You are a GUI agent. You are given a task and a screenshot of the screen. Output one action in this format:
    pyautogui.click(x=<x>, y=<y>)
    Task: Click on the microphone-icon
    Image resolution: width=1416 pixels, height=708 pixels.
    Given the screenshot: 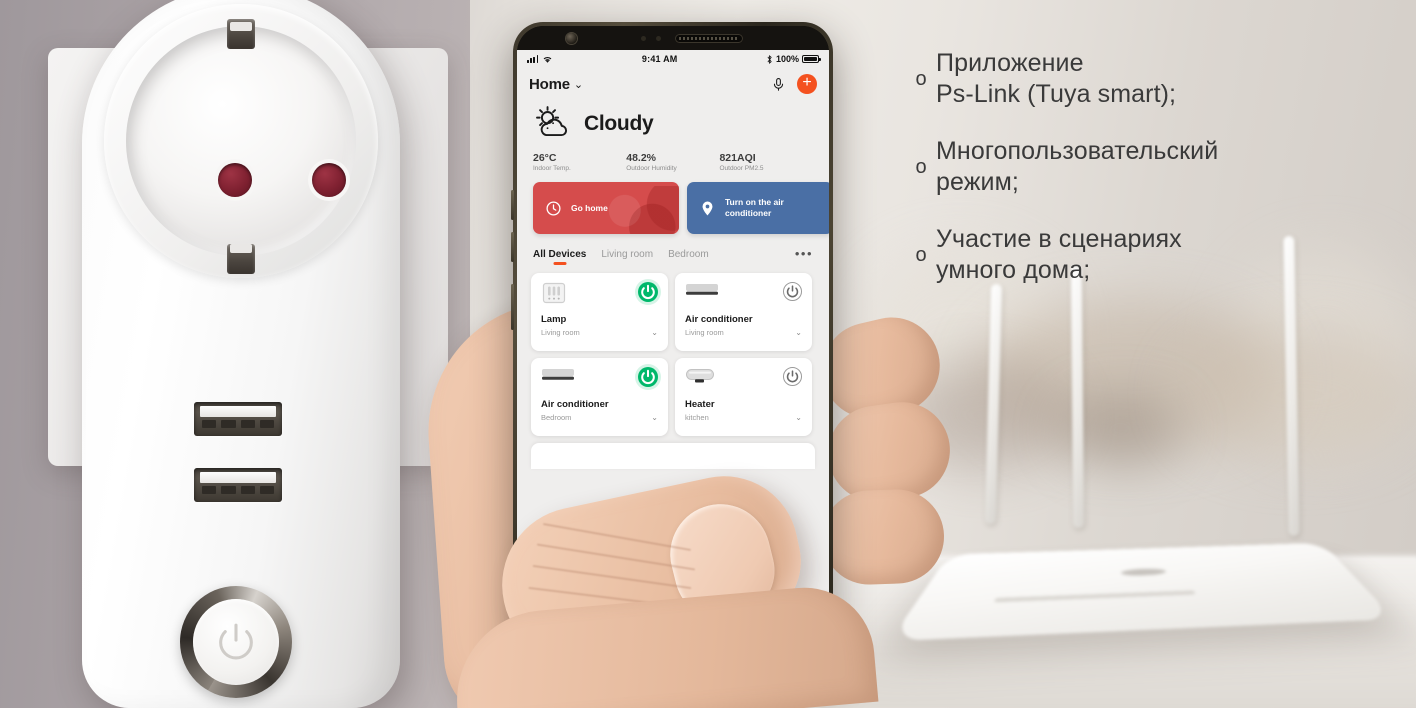 What is the action you would take?
    pyautogui.click(x=778, y=84)
    